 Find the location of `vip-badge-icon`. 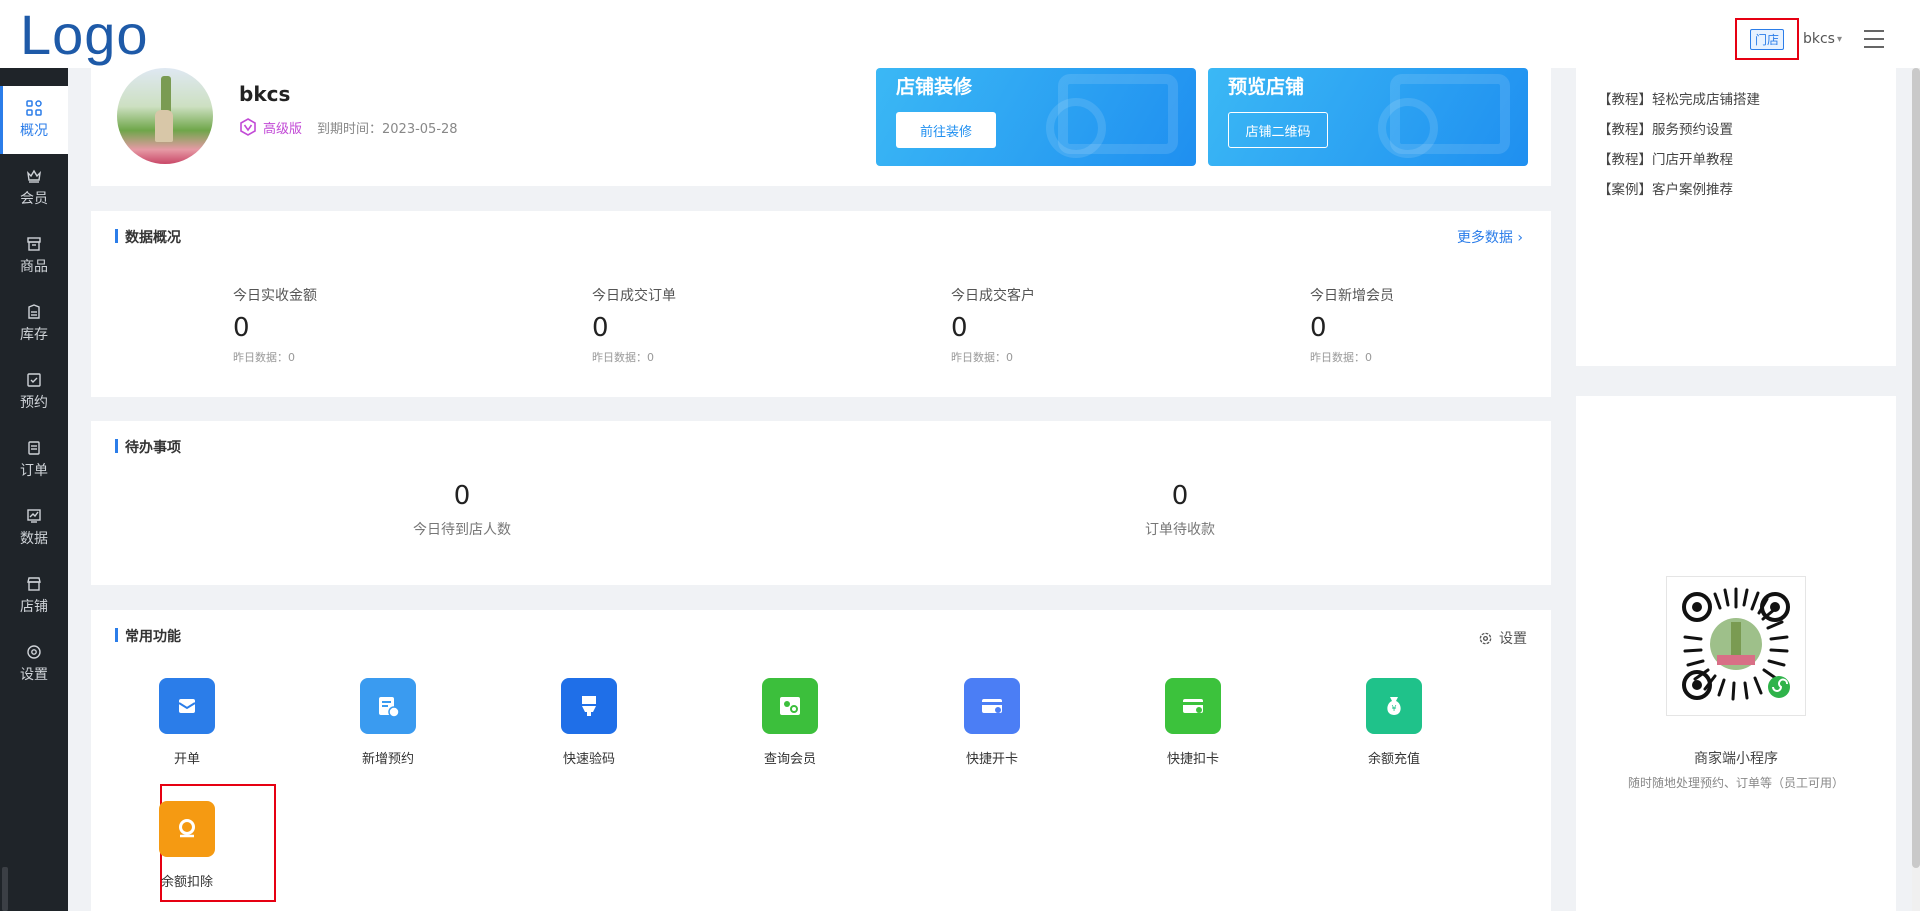

vip-badge-icon is located at coordinates (248, 127).